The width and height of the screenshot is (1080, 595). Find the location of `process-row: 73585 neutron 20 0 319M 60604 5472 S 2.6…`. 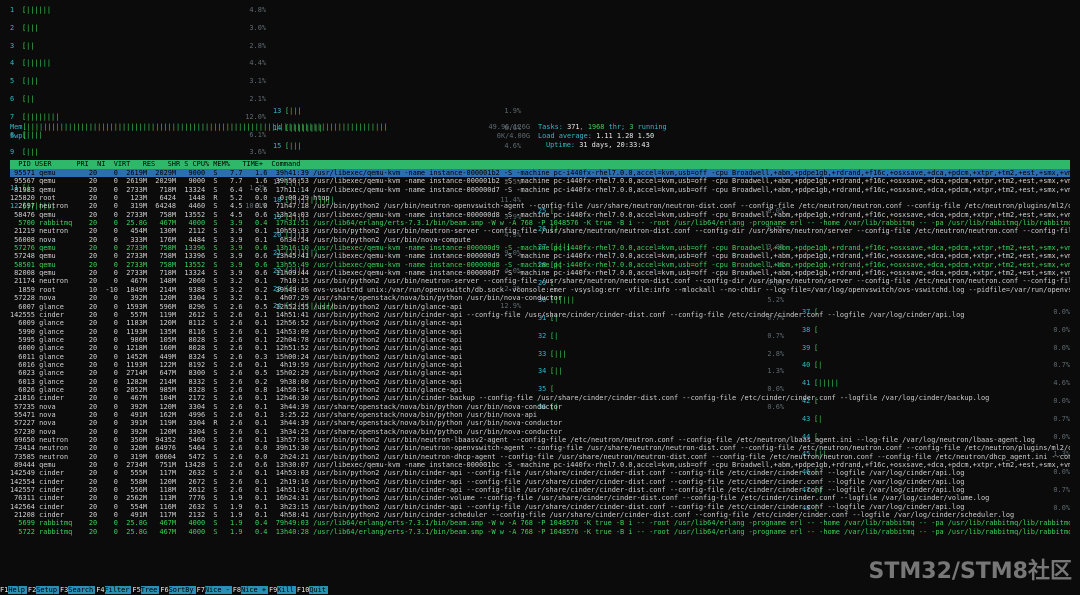

process-row: 73585 neutron 20 0 319M 60604 5472 S 2.6… is located at coordinates (540, 457).